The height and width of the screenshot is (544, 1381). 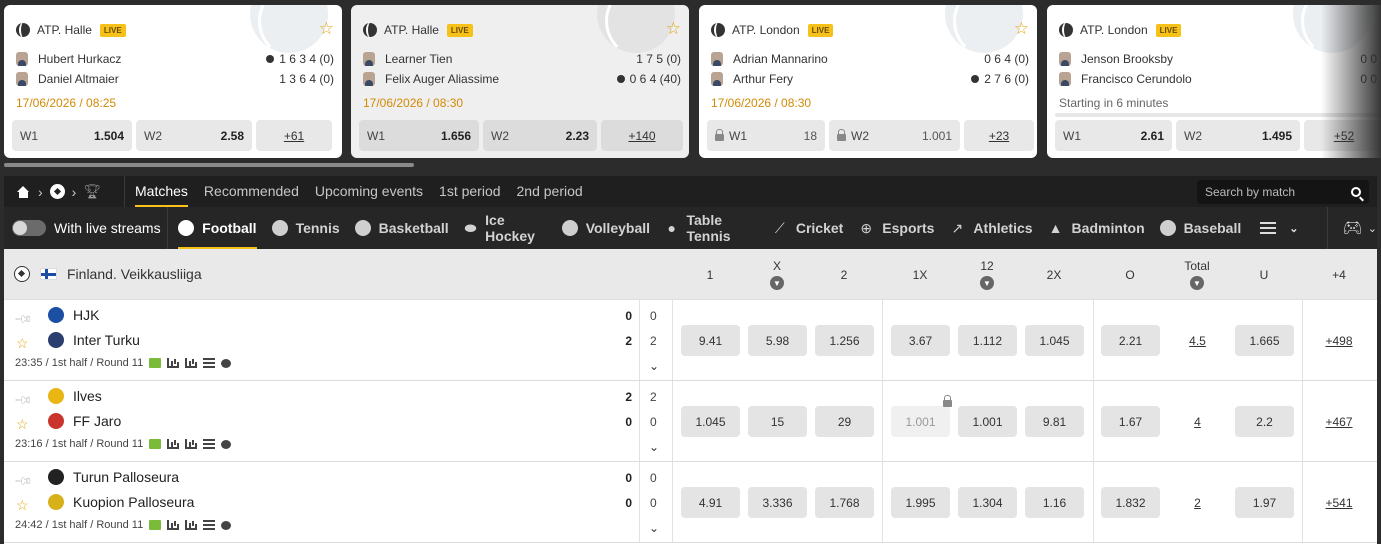 What do you see at coordinates (1339, 502) in the screenshot?
I see `more-markets-link: +541` at bounding box center [1339, 502].